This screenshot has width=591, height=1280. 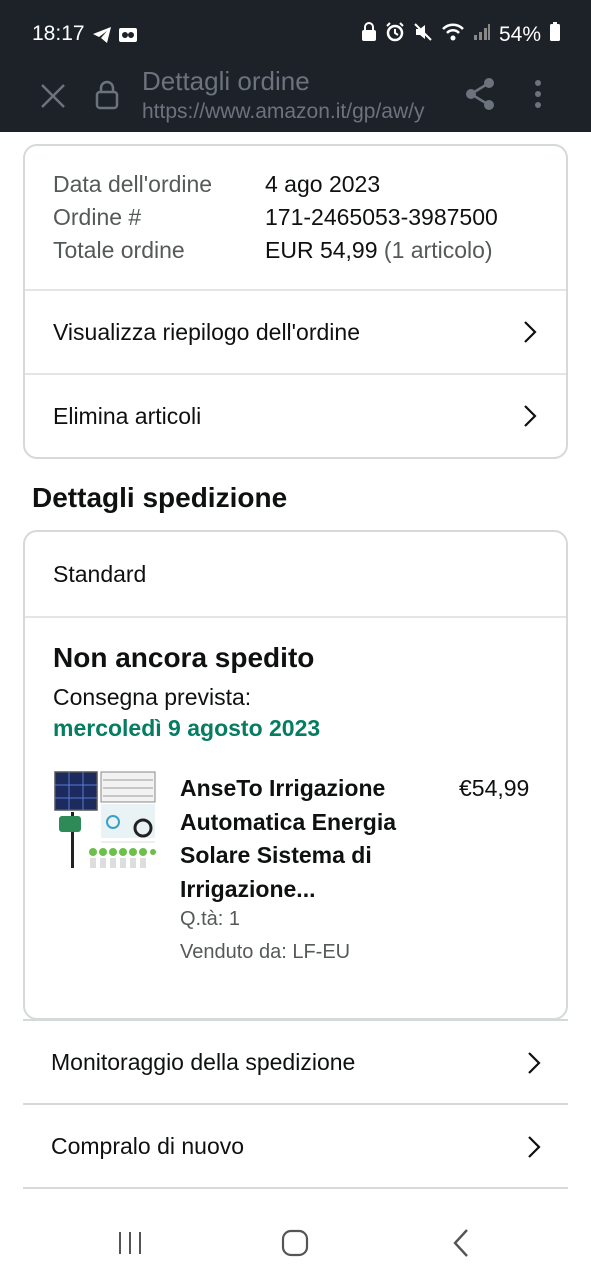 What do you see at coordinates (461, 1243) in the screenshot?
I see `back-icon` at bounding box center [461, 1243].